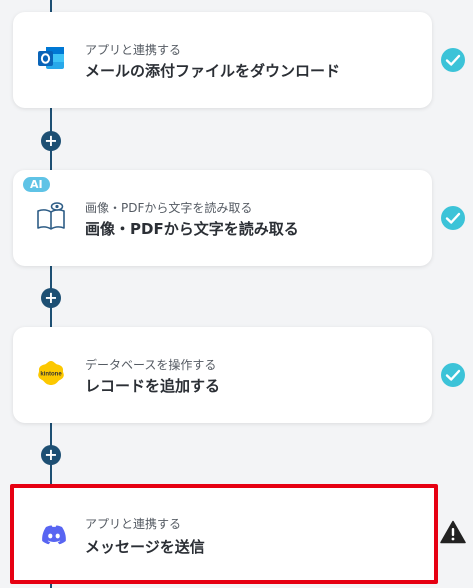  Describe the element at coordinates (51, 58) in the screenshot. I see `outlook-icon` at that location.